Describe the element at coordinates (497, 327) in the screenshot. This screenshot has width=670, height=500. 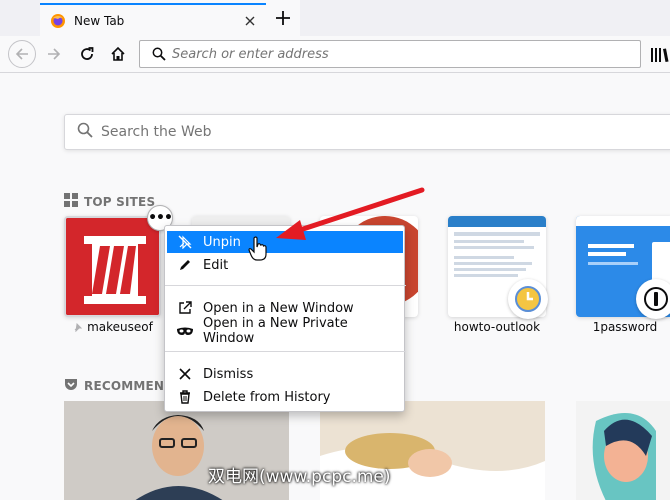
I see `top-site-label-howto-outlook: howto-outlook` at that location.